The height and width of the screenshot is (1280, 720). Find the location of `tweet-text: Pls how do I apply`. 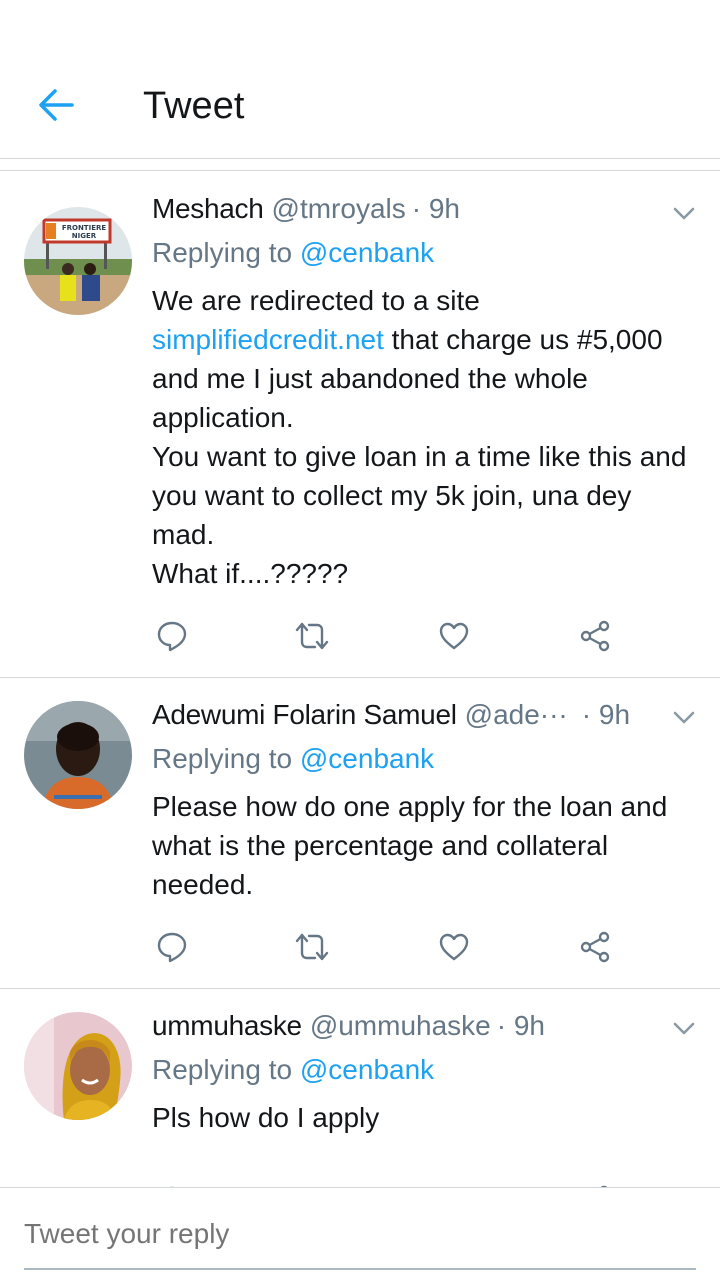

tweet-text: Pls how do I apply is located at coordinates (266, 1117).